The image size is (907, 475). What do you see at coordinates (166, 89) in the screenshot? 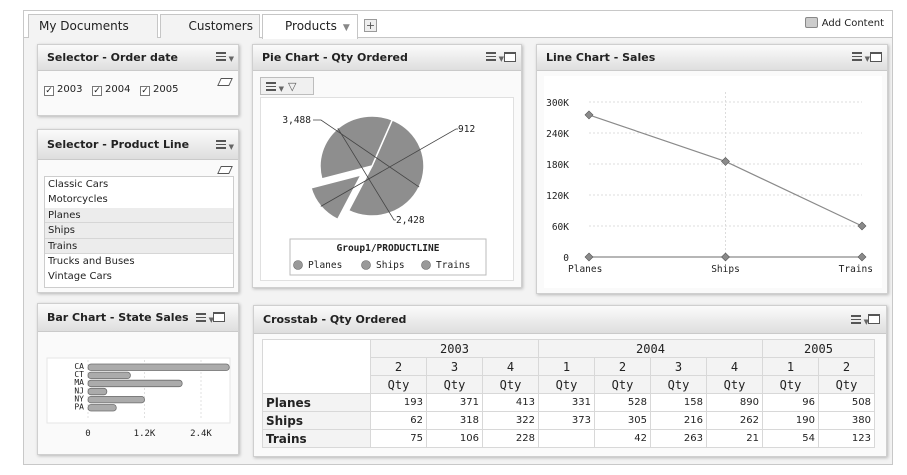
I see `checkbox-label: 2005` at bounding box center [166, 89].